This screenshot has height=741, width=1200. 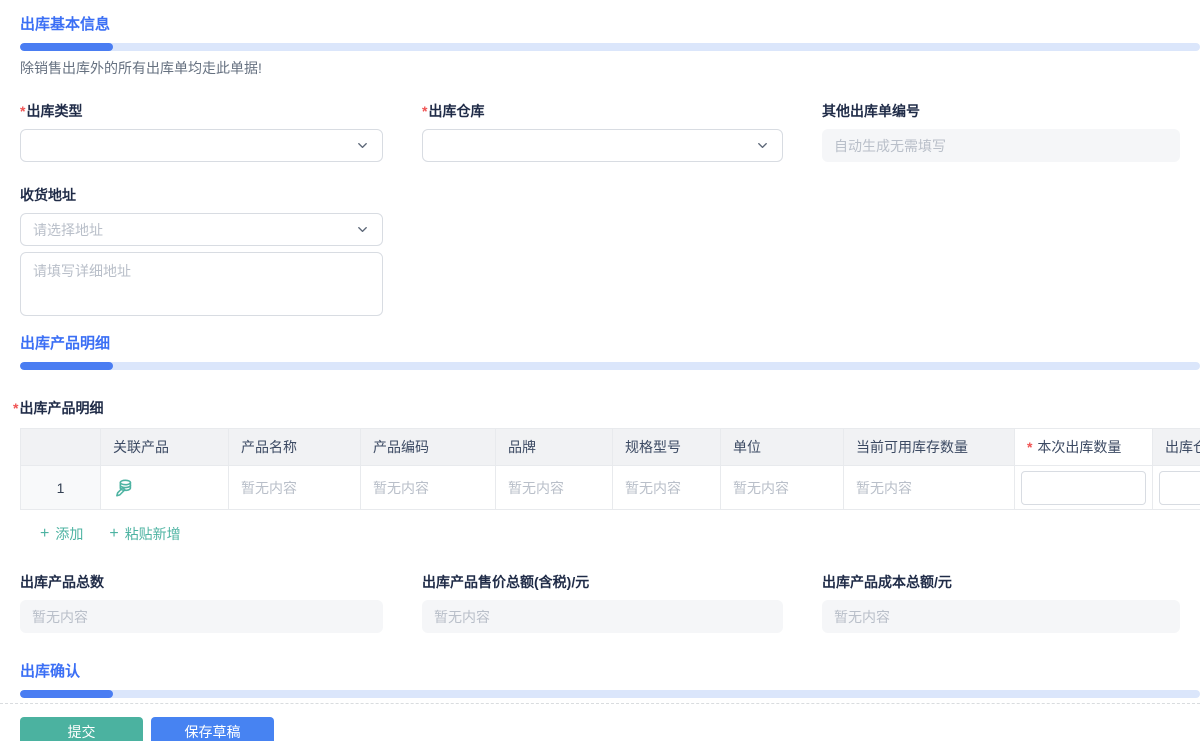 I want to click on outbound-qty-input, so click(x=1083, y=487).